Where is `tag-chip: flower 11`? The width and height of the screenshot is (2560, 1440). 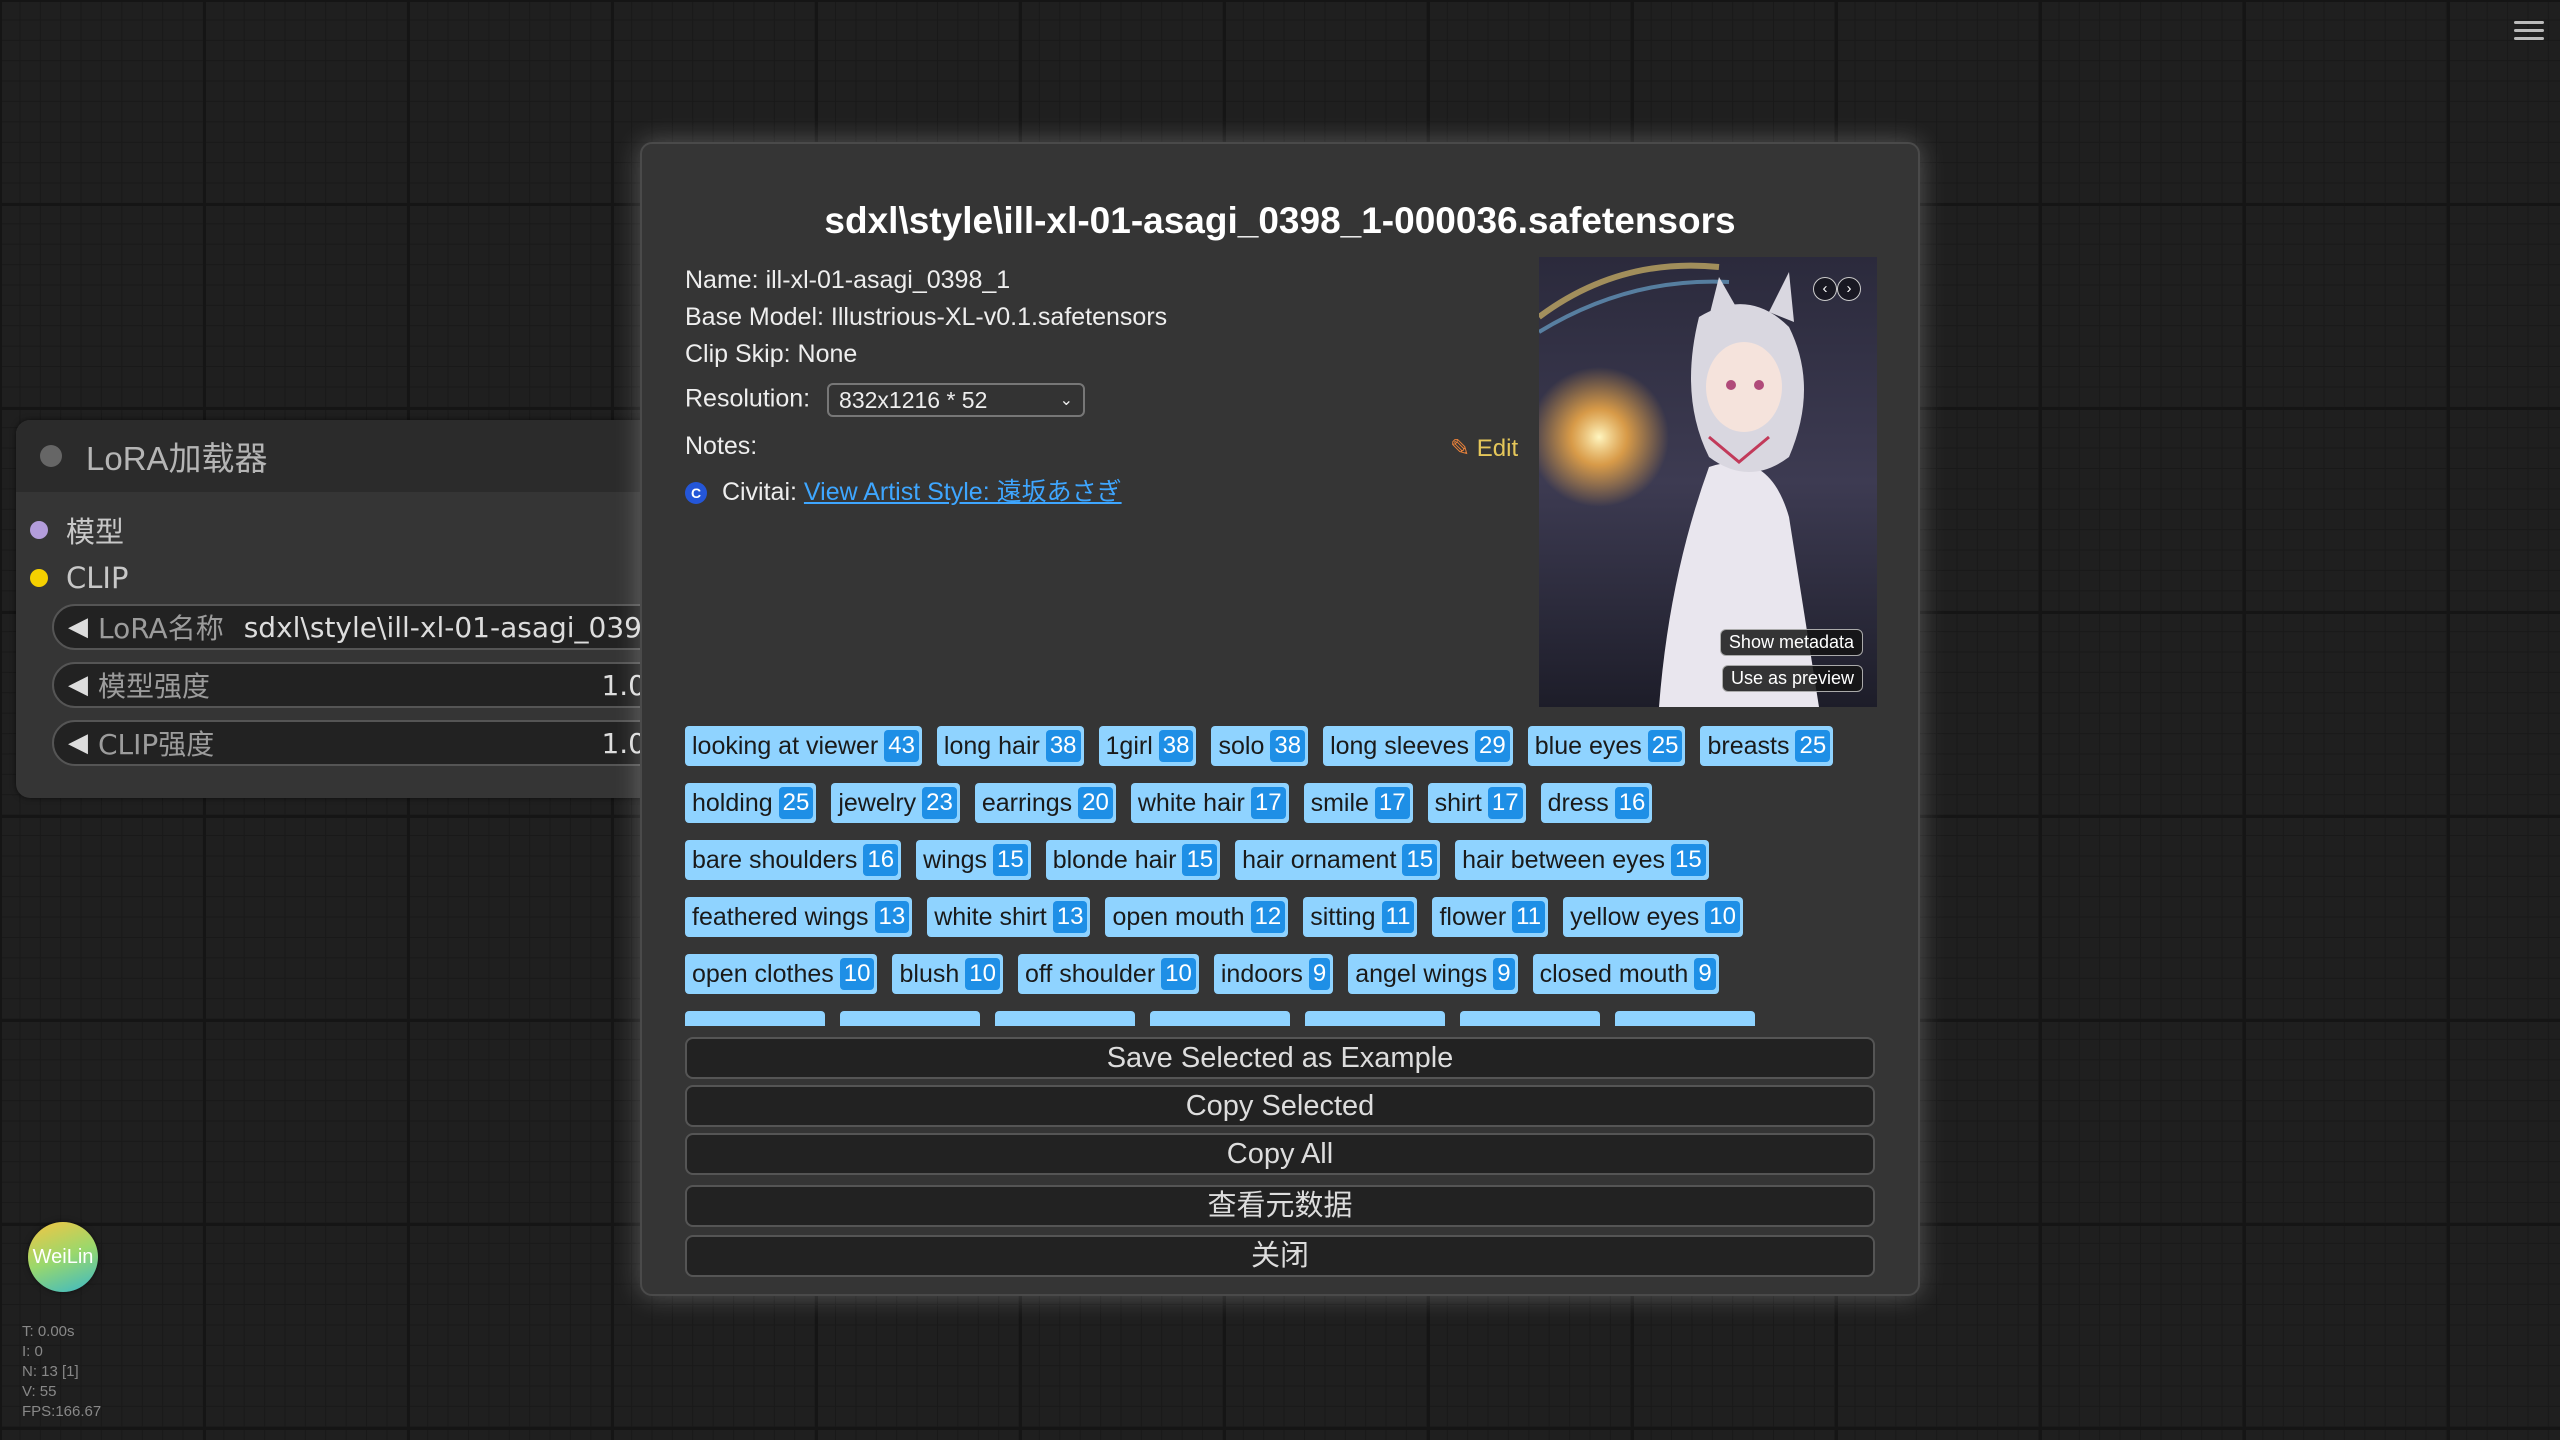
tag-chip: flower 11 is located at coordinates (1490, 917).